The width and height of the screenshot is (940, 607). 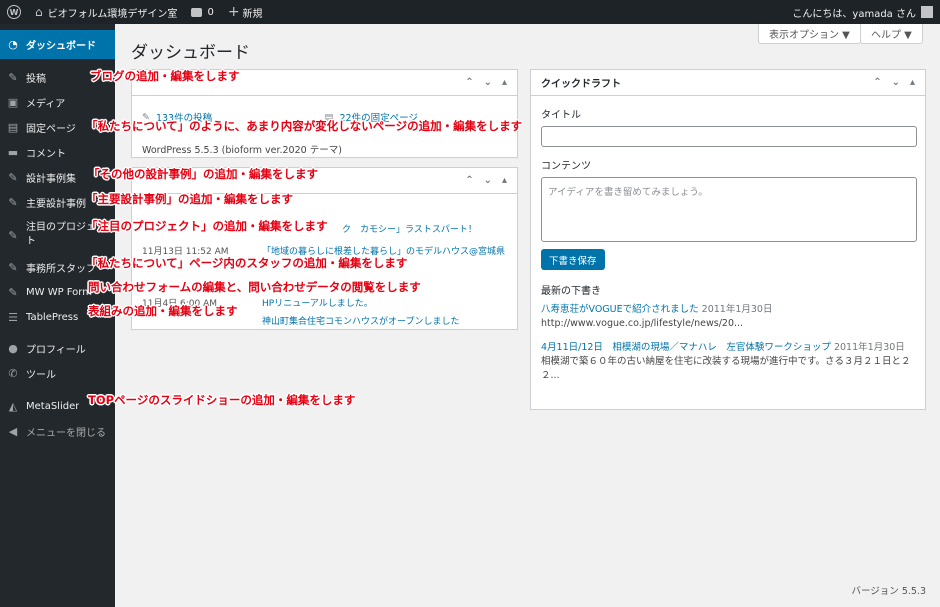 I want to click on my-account-menu: こんにちは、yamada さん, so click(x=862, y=12).